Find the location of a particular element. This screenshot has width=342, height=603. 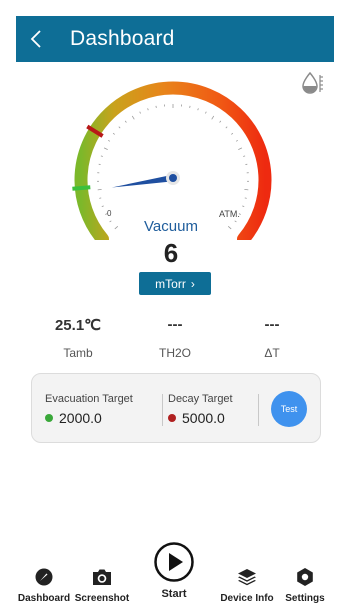

nav-device-info-label: Device Info is located at coordinates (247, 598).